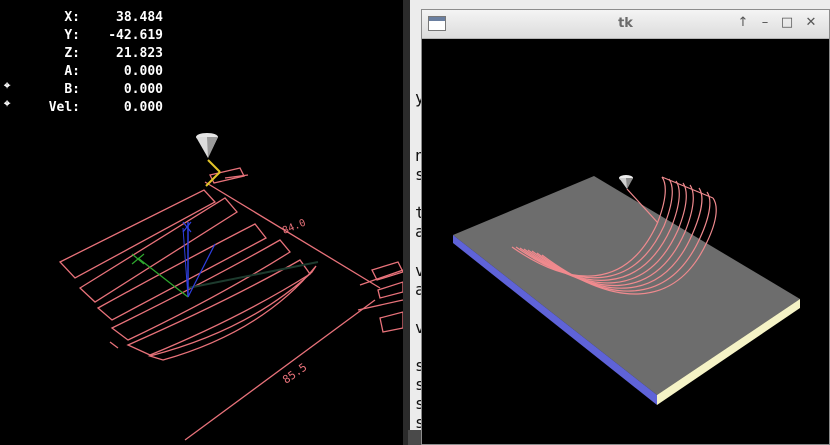 The width and height of the screenshot is (830, 445). Describe the element at coordinates (87, 78) in the screenshot. I see `dro-row-a: ⌖ A: 0.000` at that location.